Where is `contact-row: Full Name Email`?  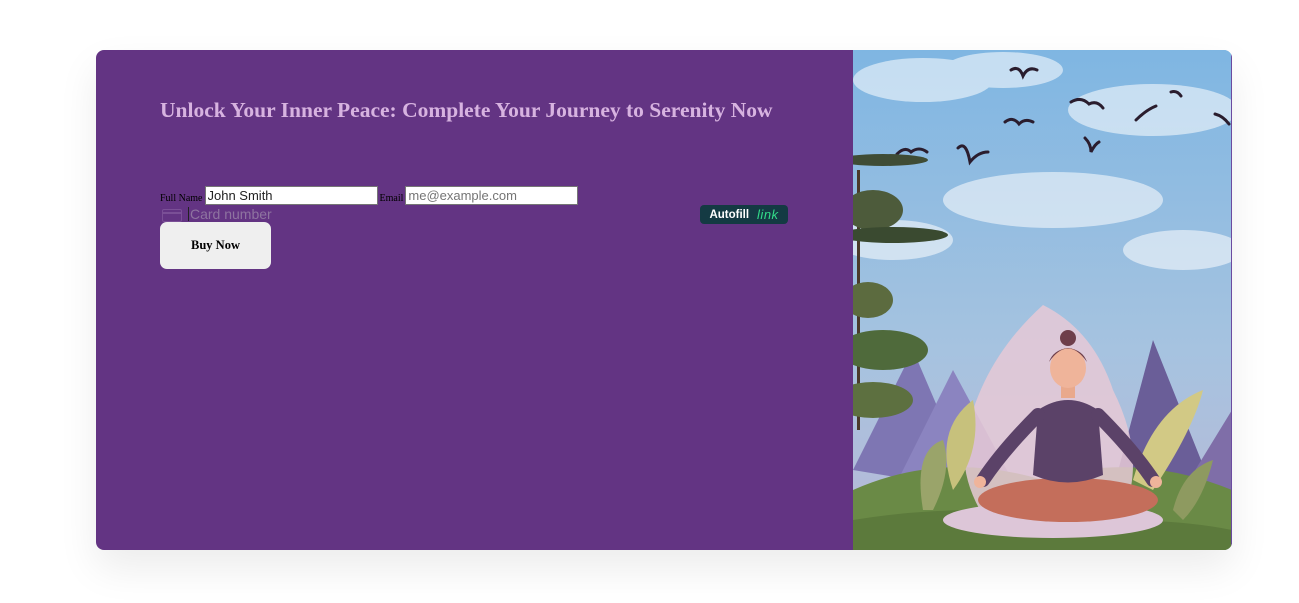 contact-row: Full Name Email is located at coordinates (370, 195).